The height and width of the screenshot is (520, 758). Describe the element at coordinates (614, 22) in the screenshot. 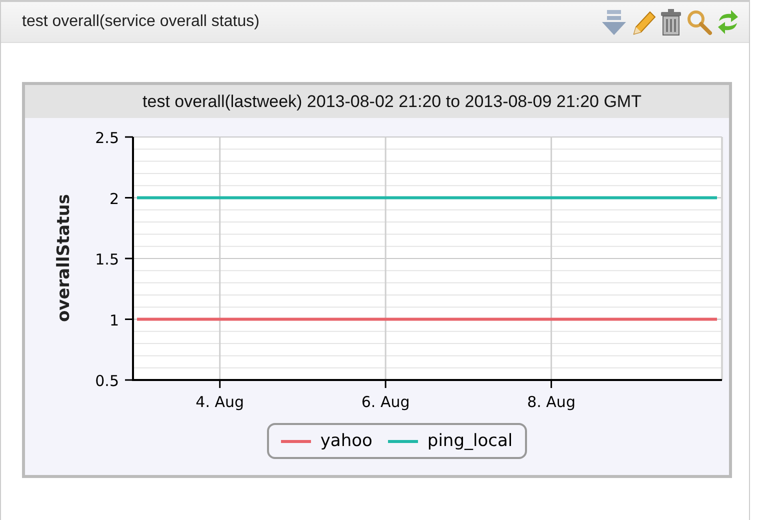

I see `download-icon` at that location.